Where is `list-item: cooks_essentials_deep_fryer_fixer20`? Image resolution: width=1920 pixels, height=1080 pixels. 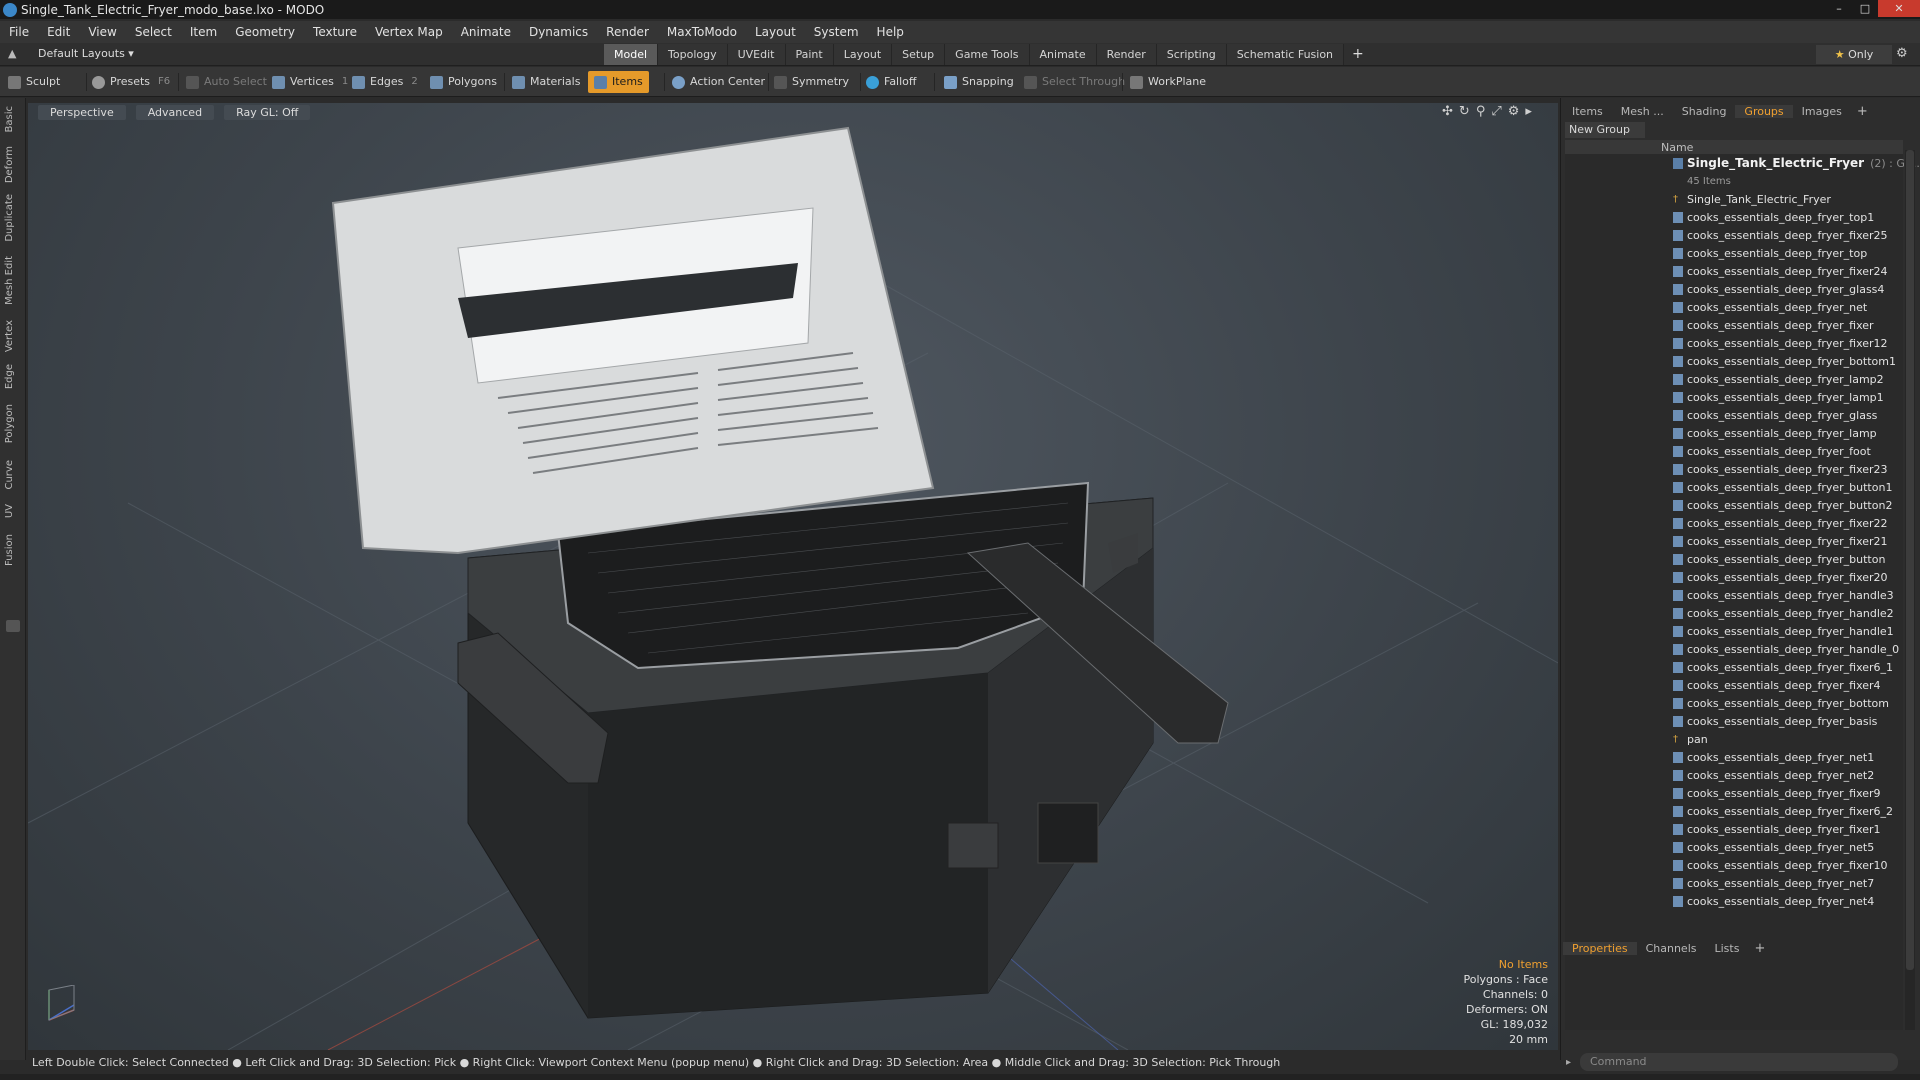 list-item: cooks_essentials_deep_fryer_fixer20 is located at coordinates (1734, 577).